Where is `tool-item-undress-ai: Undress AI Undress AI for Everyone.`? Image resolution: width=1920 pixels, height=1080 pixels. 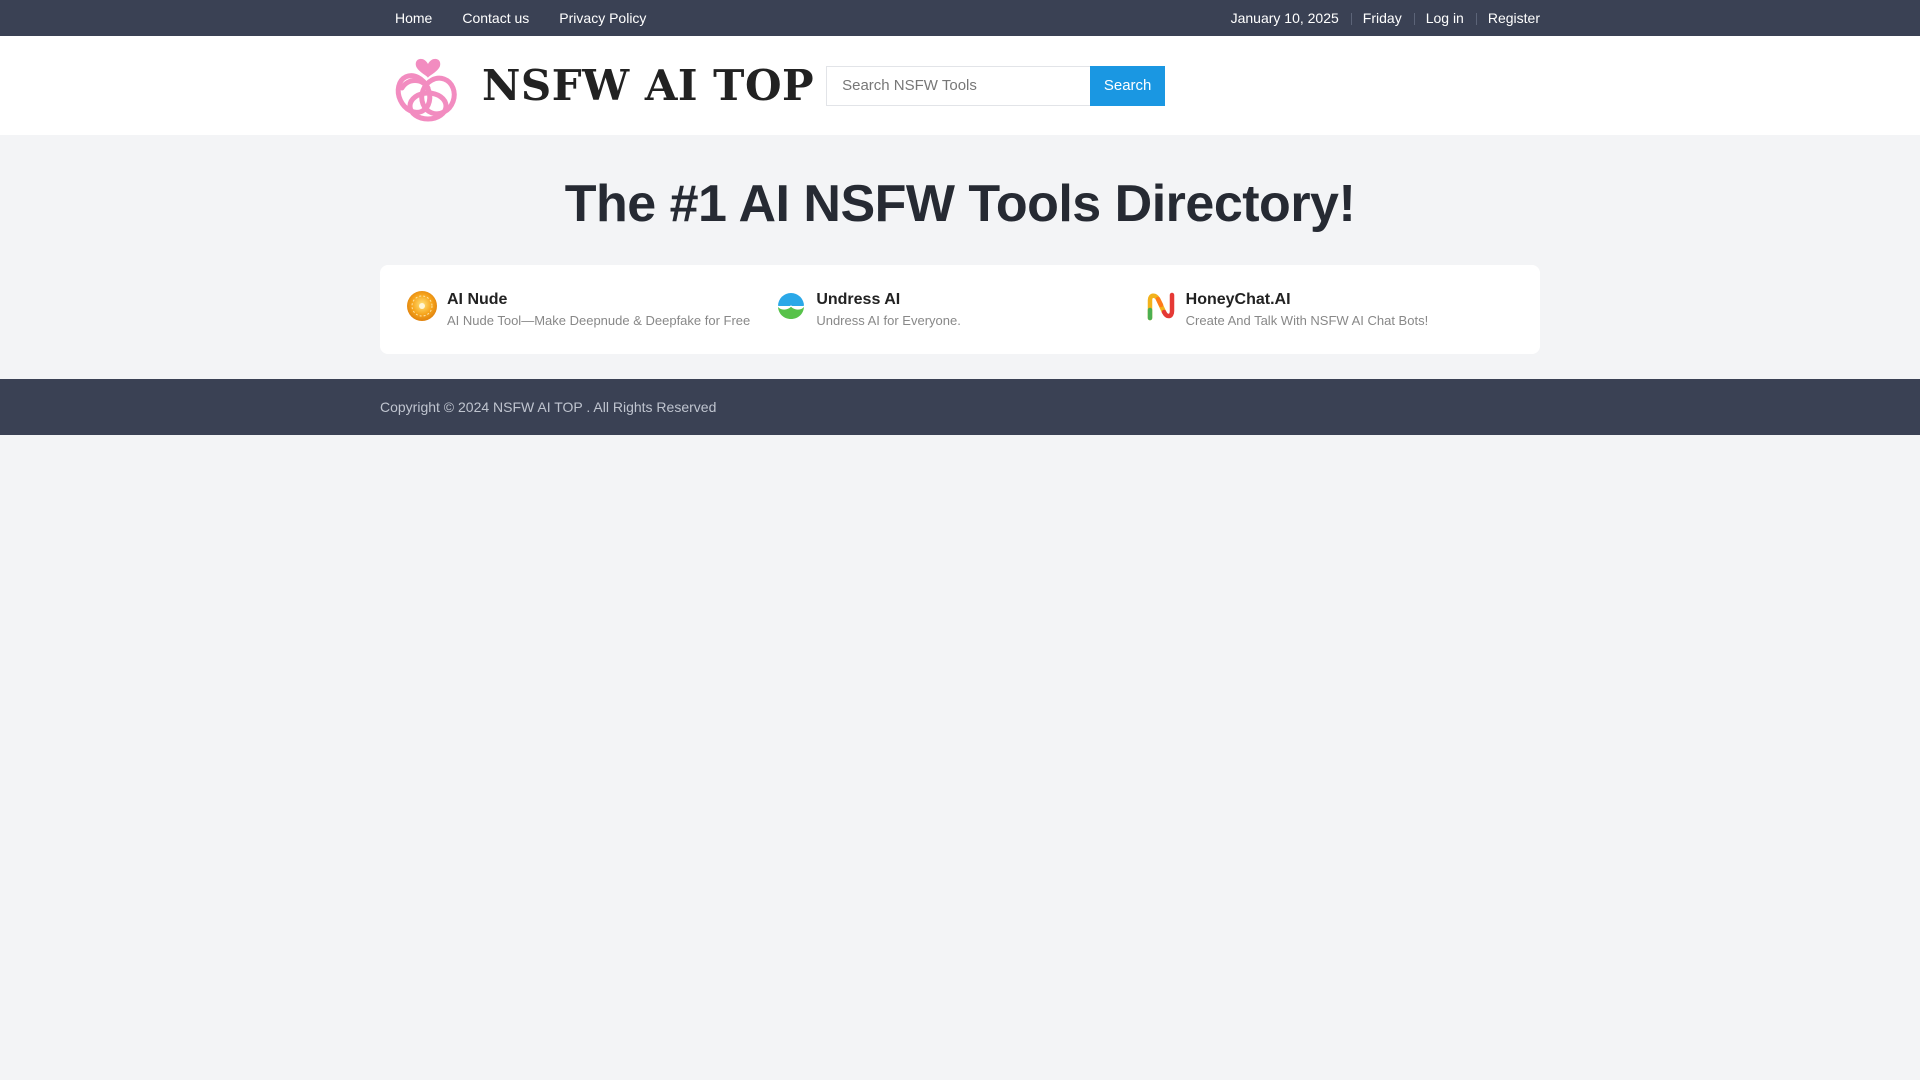
tool-item-undress-ai: Undress AI Undress AI for Everyone. is located at coordinates (959, 310).